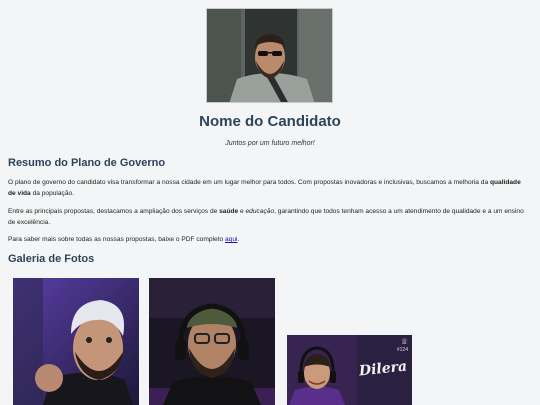 This screenshot has width=540, height=405. What do you see at coordinates (229, 211) in the screenshot?
I see `plan-p2-bold: saúde` at bounding box center [229, 211].